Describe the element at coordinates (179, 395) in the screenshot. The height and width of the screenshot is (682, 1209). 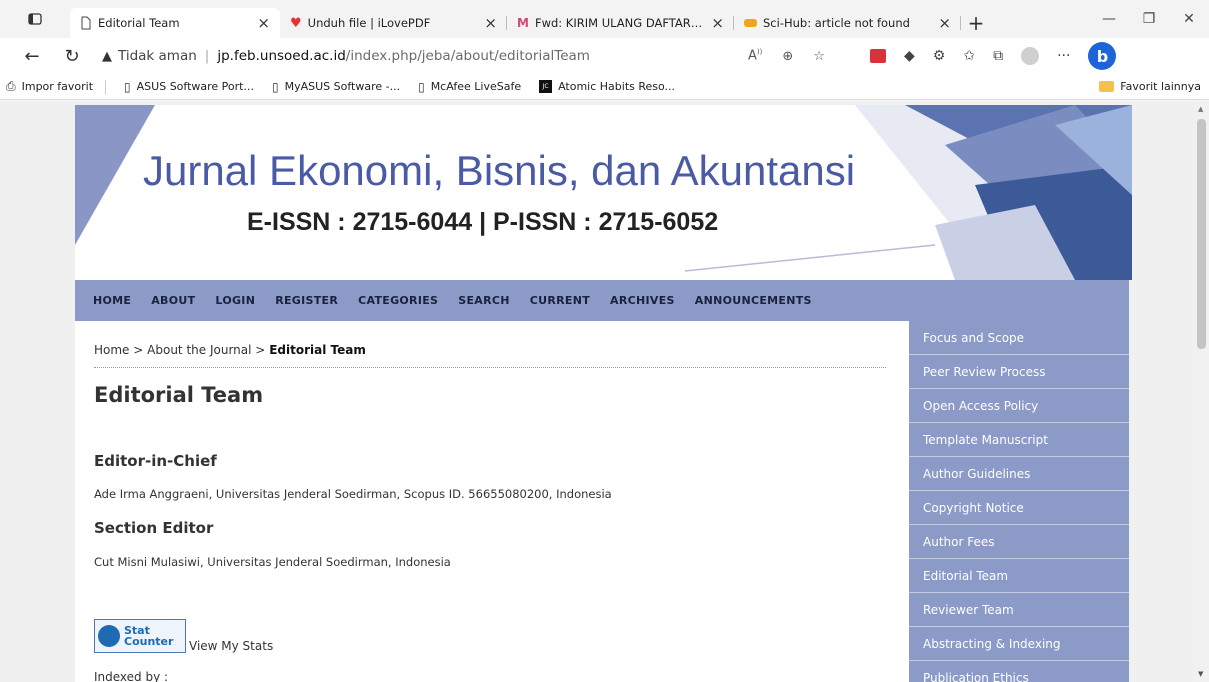
I see `page-title: Editorial Team` at that location.